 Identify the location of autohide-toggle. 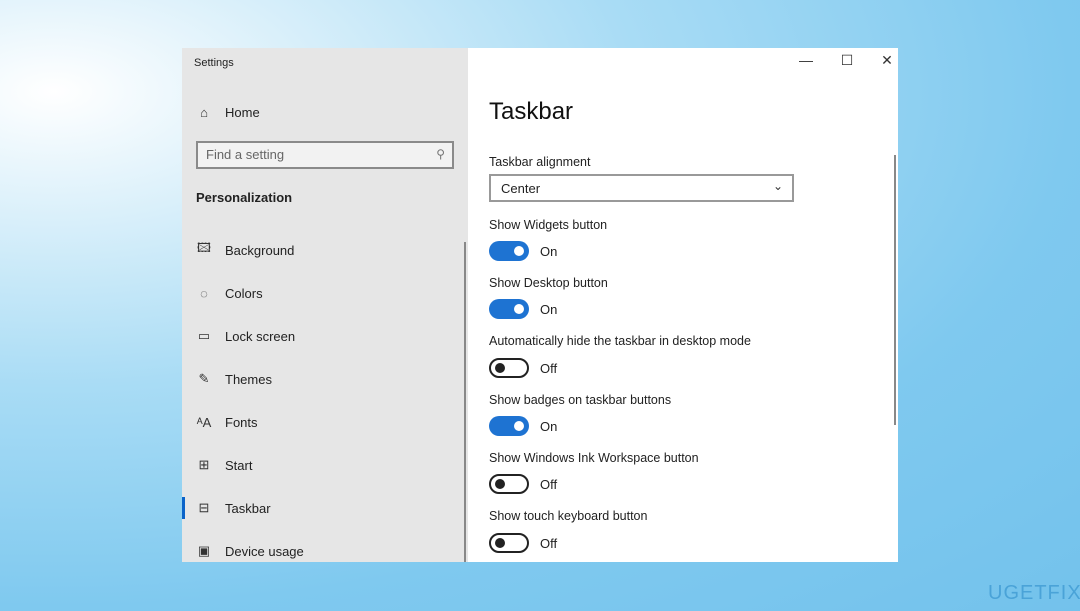
(509, 368).